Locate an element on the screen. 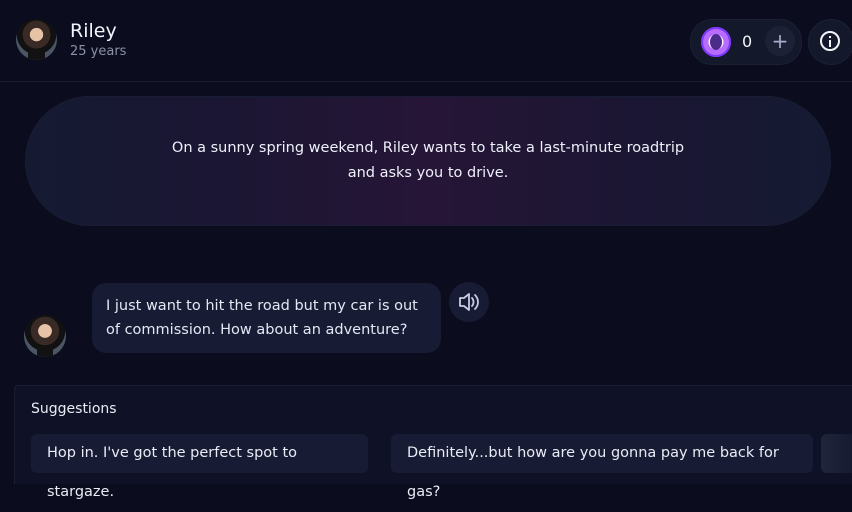 Image resolution: width=852 pixels, height=512 pixels. play-audio-button is located at coordinates (469, 302).